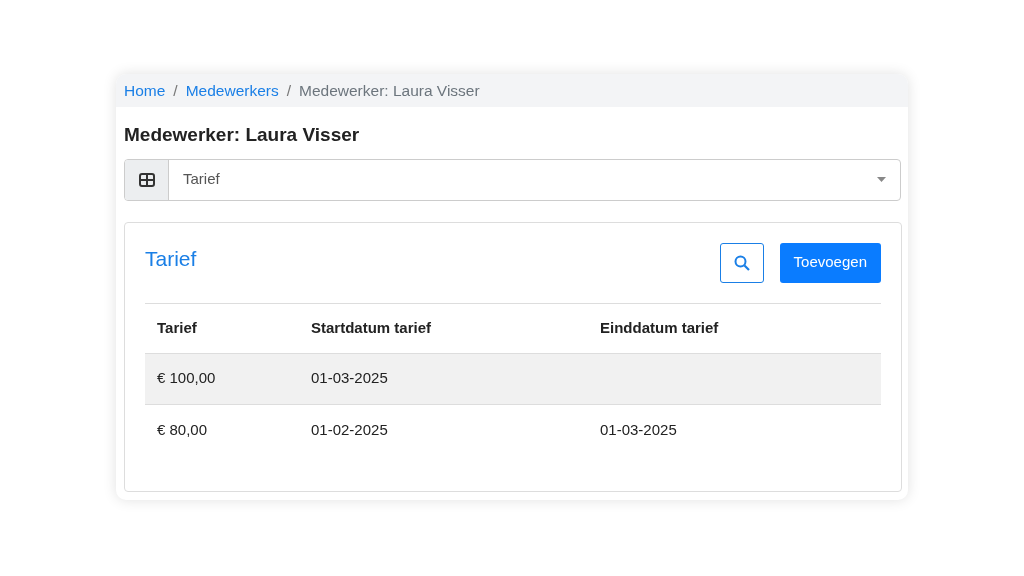 Image resolution: width=1024 pixels, height=576 pixels. What do you see at coordinates (145, 90) in the screenshot?
I see `breadcrumb-link: Home` at bounding box center [145, 90].